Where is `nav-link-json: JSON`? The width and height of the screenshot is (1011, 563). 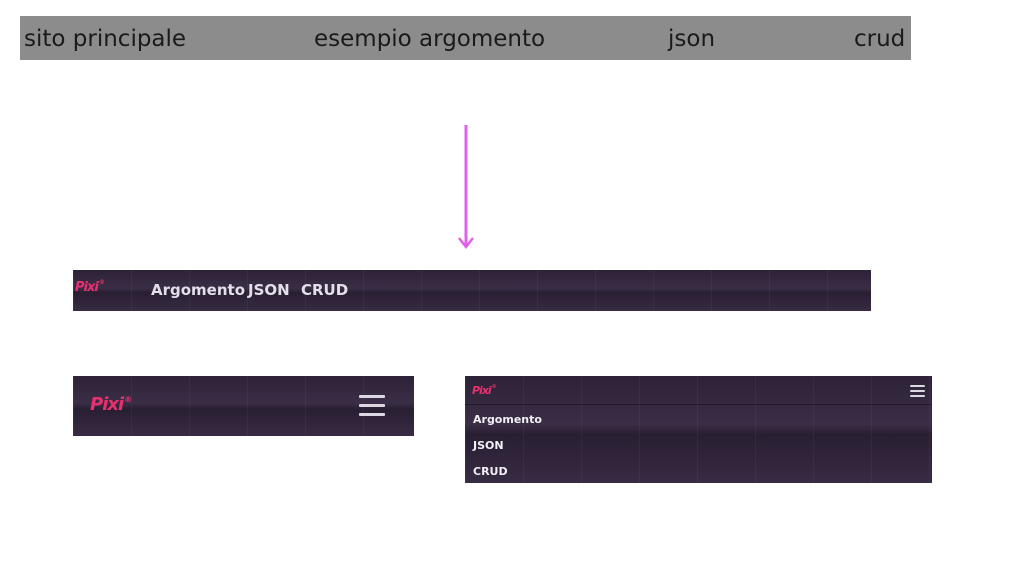 nav-link-json: JSON is located at coordinates (269, 290).